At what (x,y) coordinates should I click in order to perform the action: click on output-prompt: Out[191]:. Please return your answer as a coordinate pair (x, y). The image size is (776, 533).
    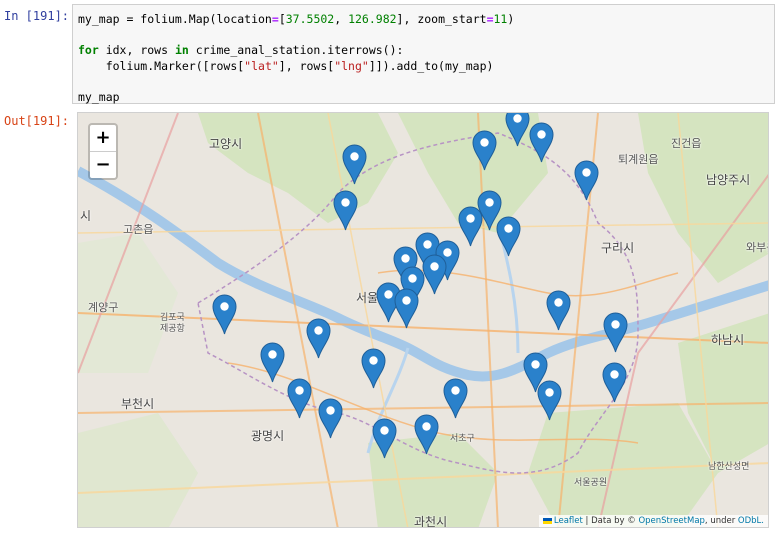
    Looking at the image, I should click on (37, 121).